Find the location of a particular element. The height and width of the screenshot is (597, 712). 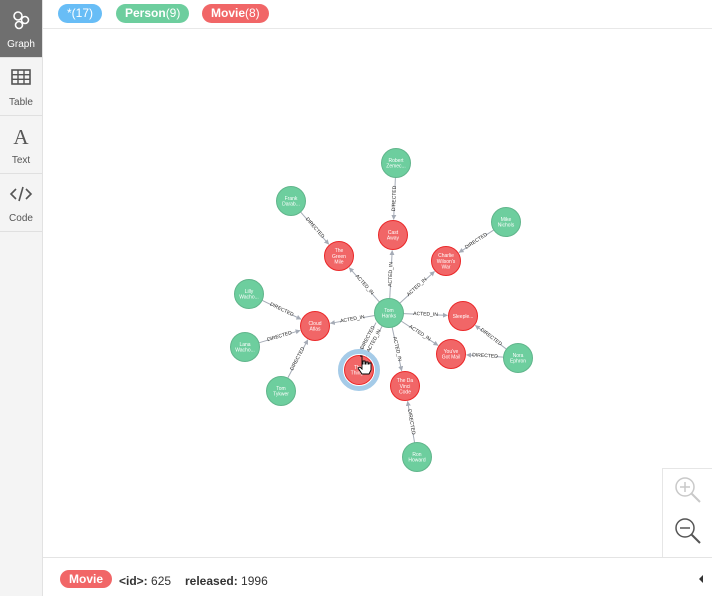

sidebar-item-label: Table is located at coordinates (21, 102).